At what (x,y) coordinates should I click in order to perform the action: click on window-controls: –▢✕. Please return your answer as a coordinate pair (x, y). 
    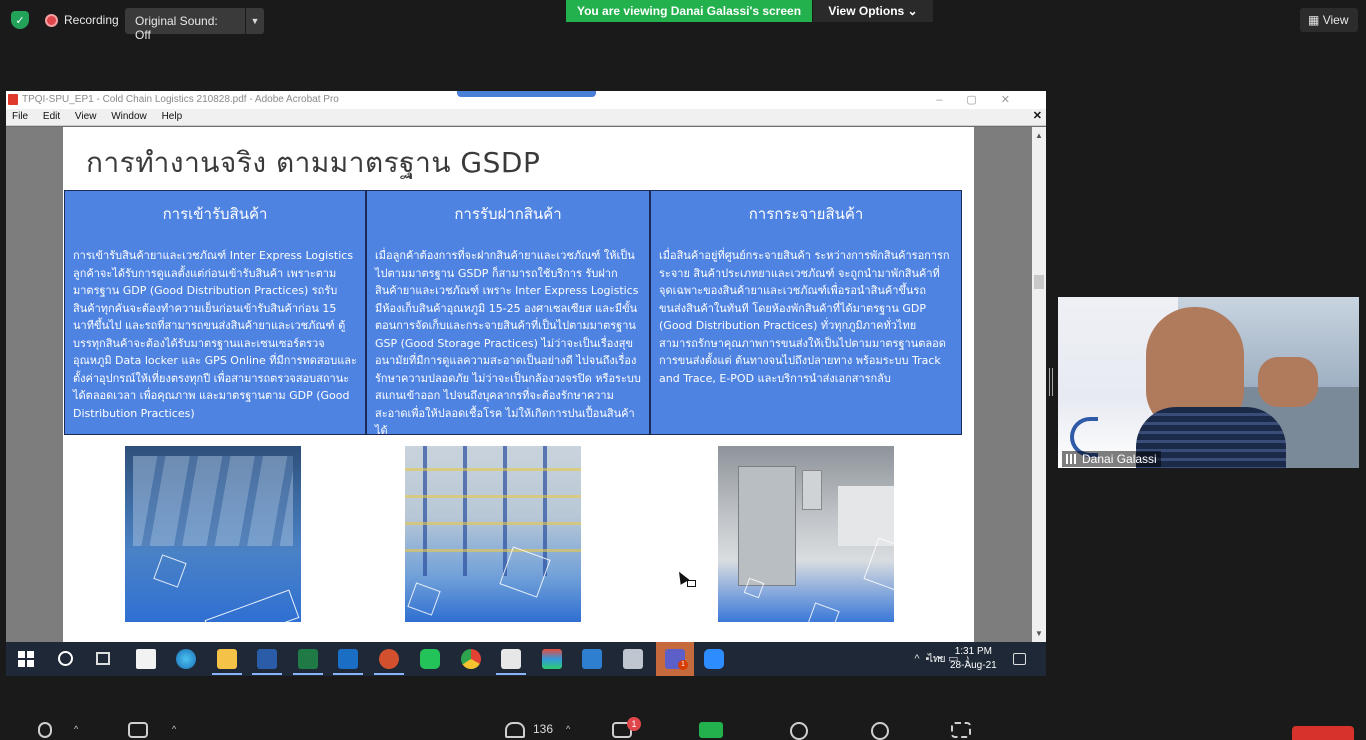
    Looking at the image, I should click on (985, 99).